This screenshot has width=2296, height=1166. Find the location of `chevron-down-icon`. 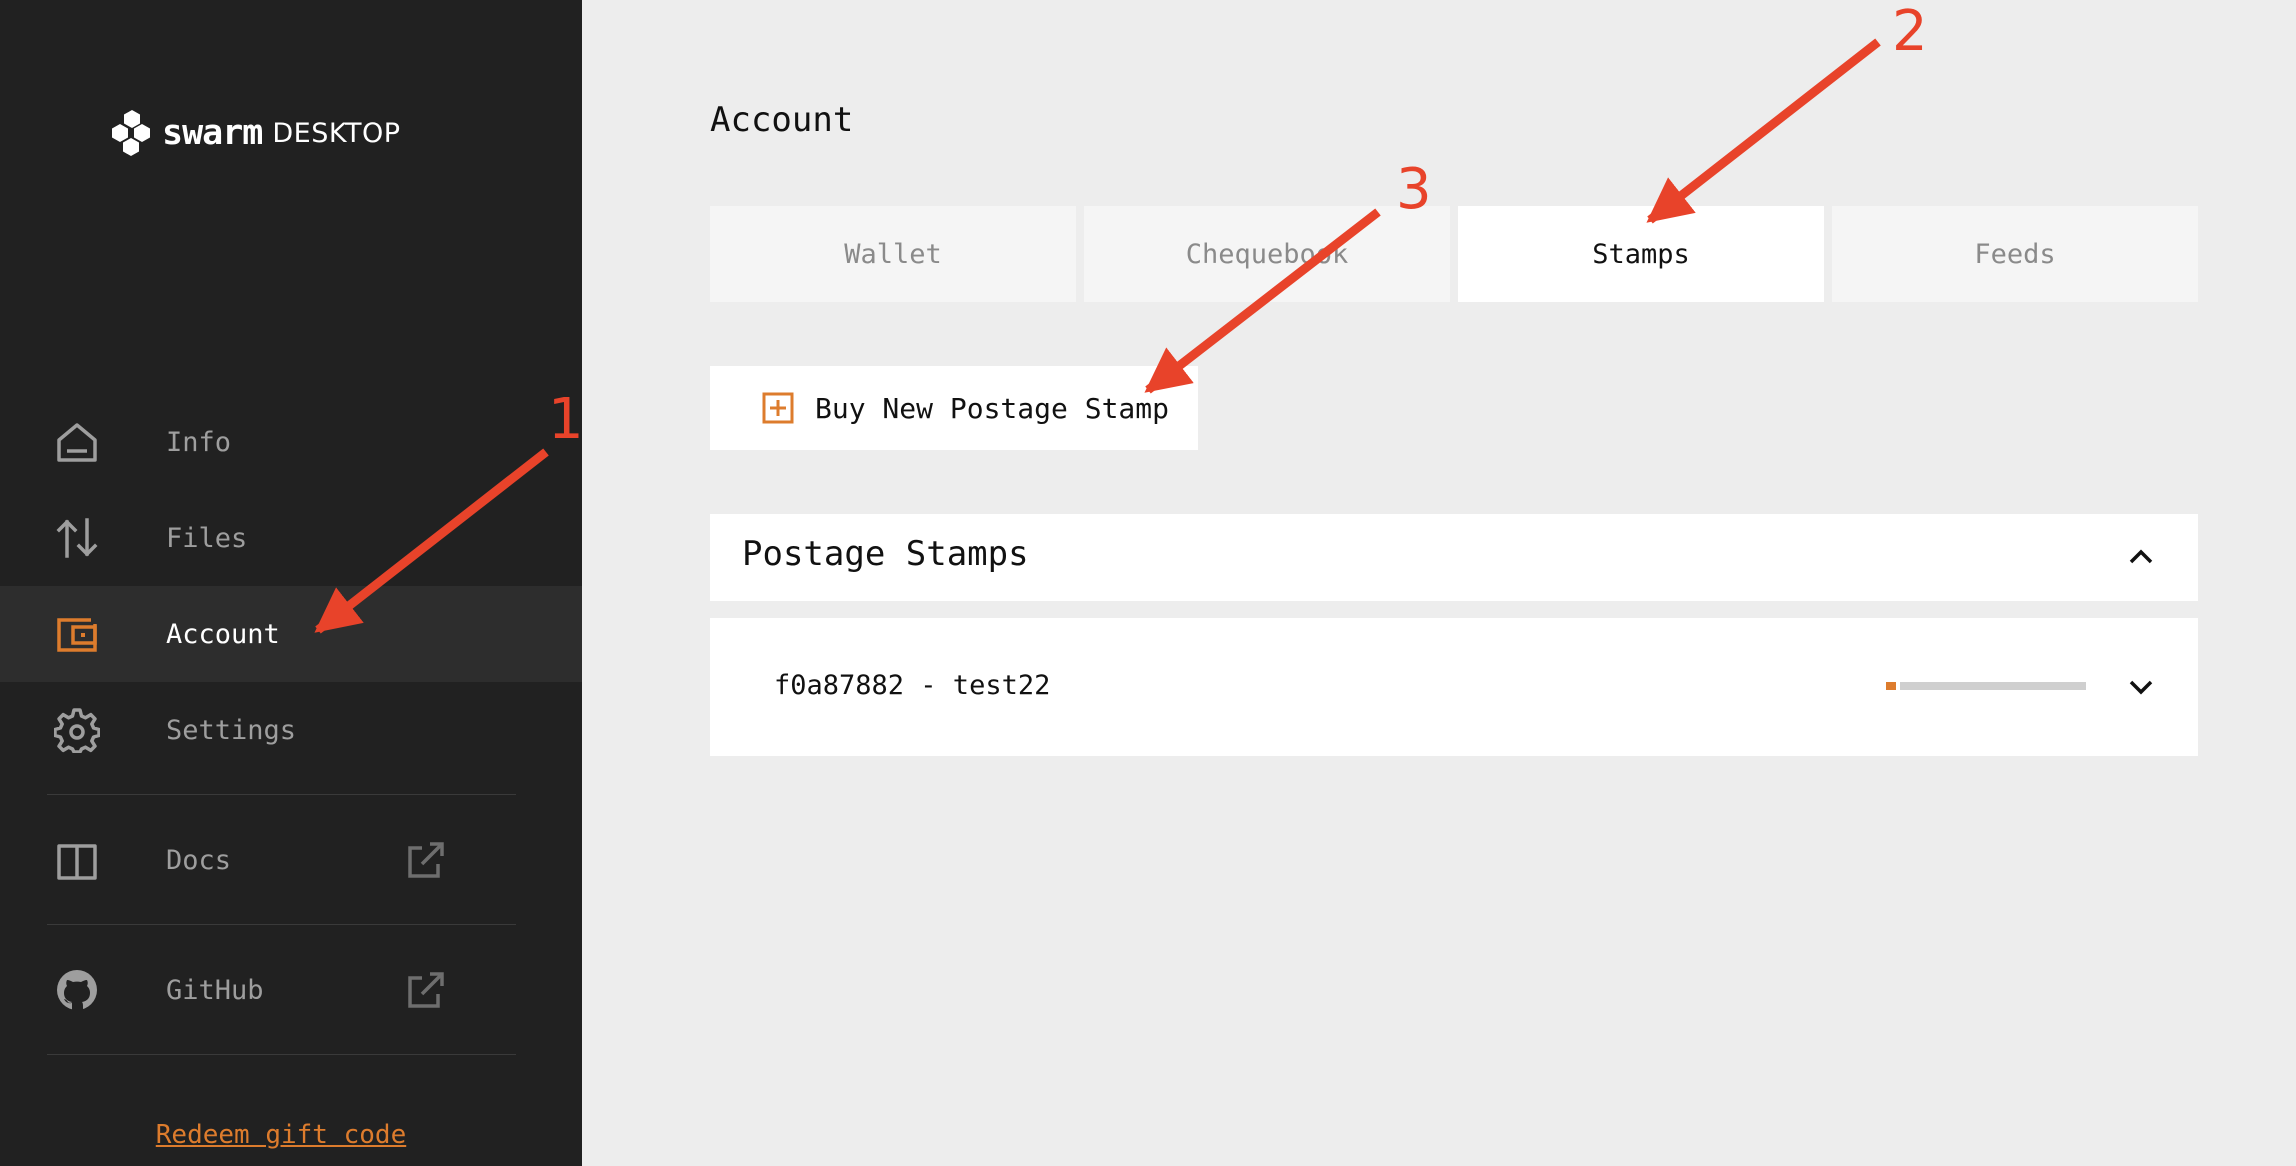

chevron-down-icon is located at coordinates (2141, 687).